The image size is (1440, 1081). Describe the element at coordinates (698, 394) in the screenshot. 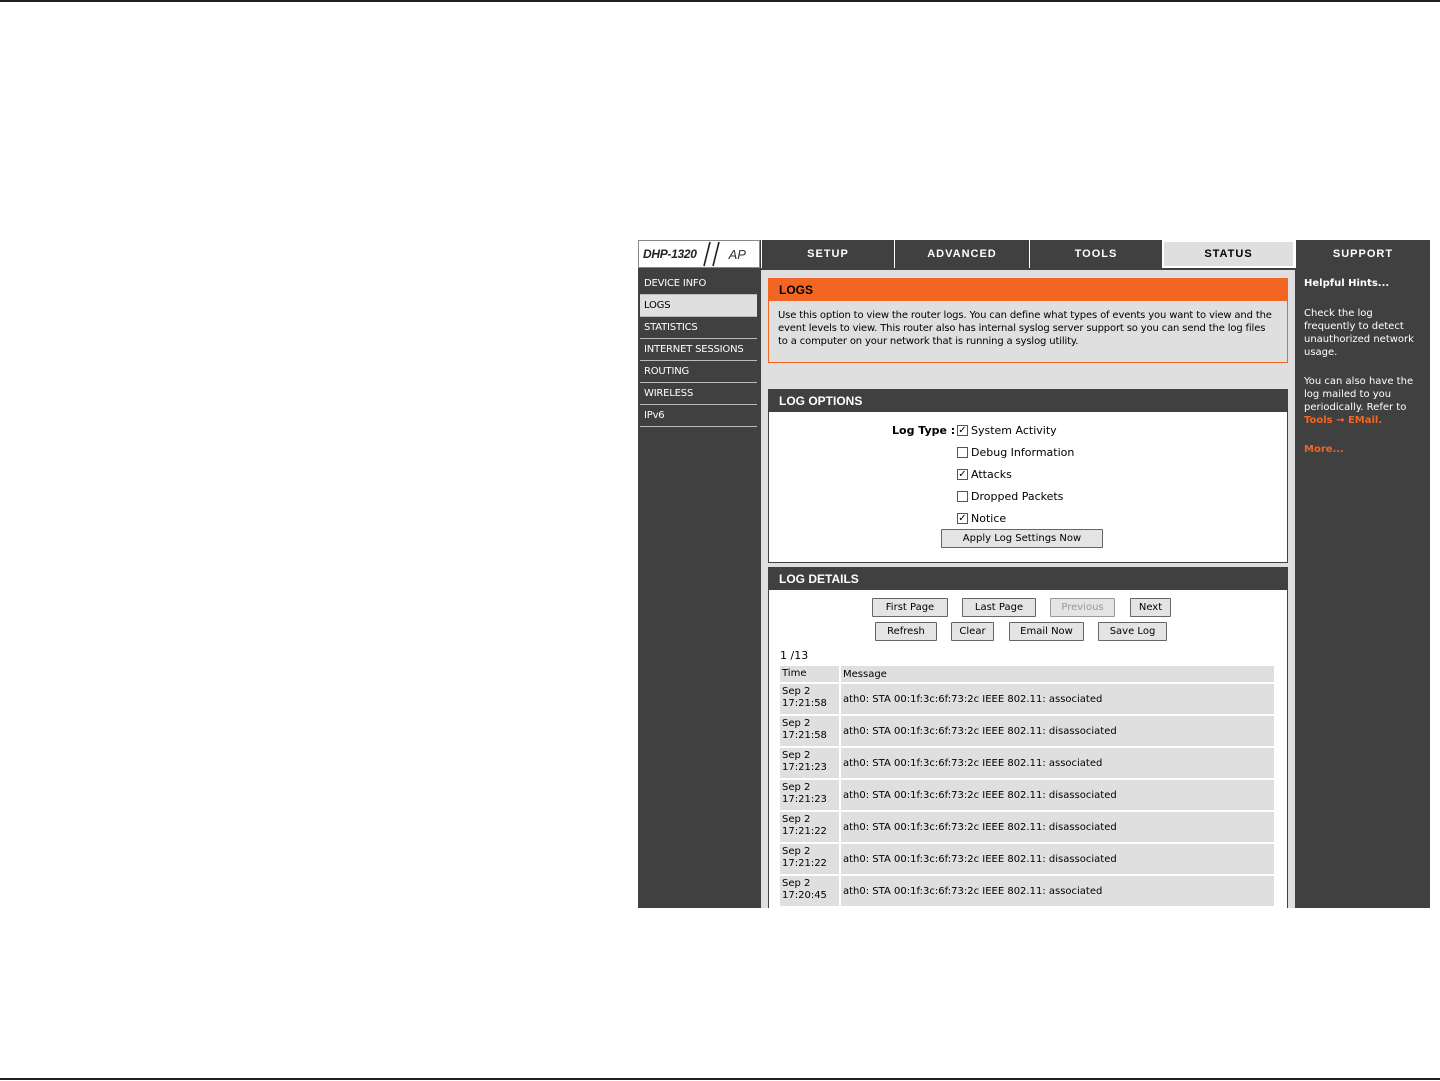

I see `sidebar-item-wireless: WIRELESS` at that location.